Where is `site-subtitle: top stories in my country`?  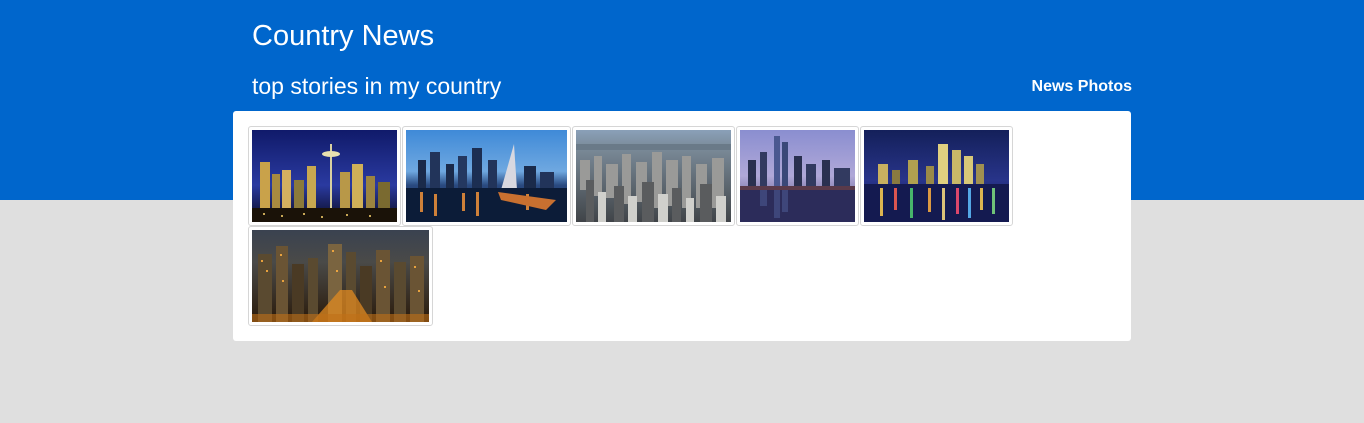 site-subtitle: top stories in my country is located at coordinates (377, 86).